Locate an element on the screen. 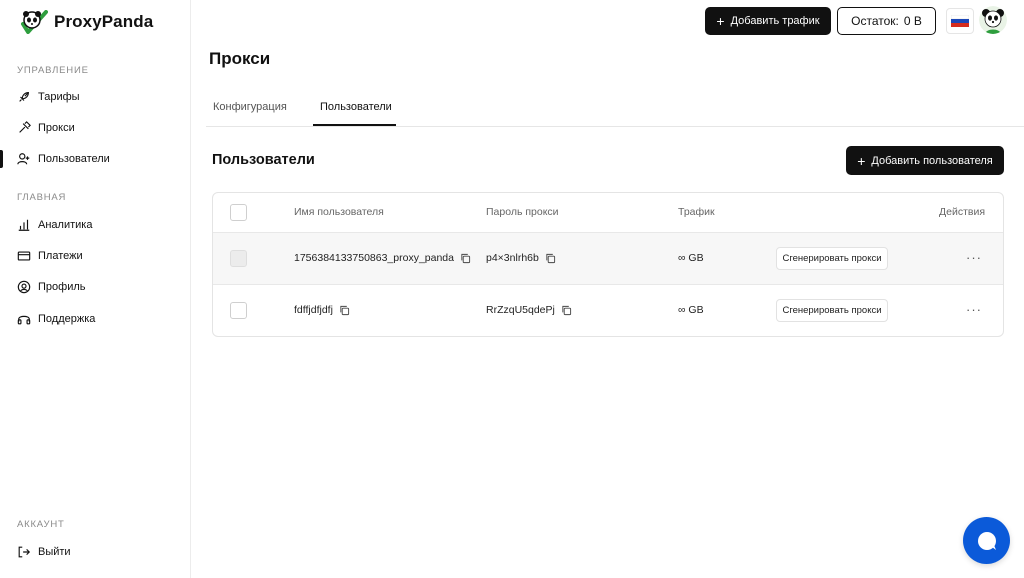  sidebar-item-proxies: Прокси is located at coordinates (97, 128).